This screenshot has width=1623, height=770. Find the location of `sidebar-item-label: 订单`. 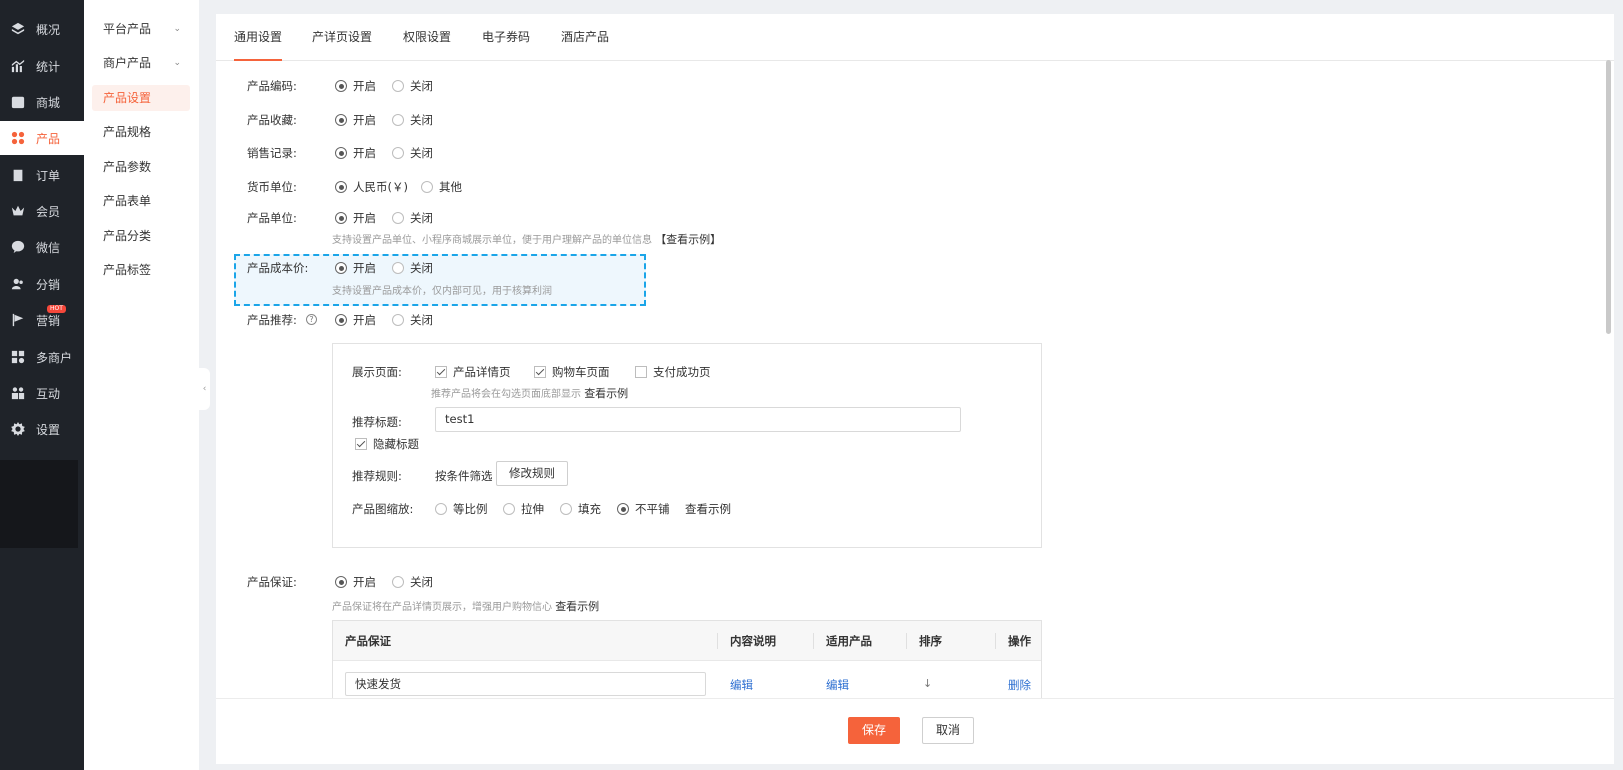

sidebar-item-label: 订单 is located at coordinates (48, 175).